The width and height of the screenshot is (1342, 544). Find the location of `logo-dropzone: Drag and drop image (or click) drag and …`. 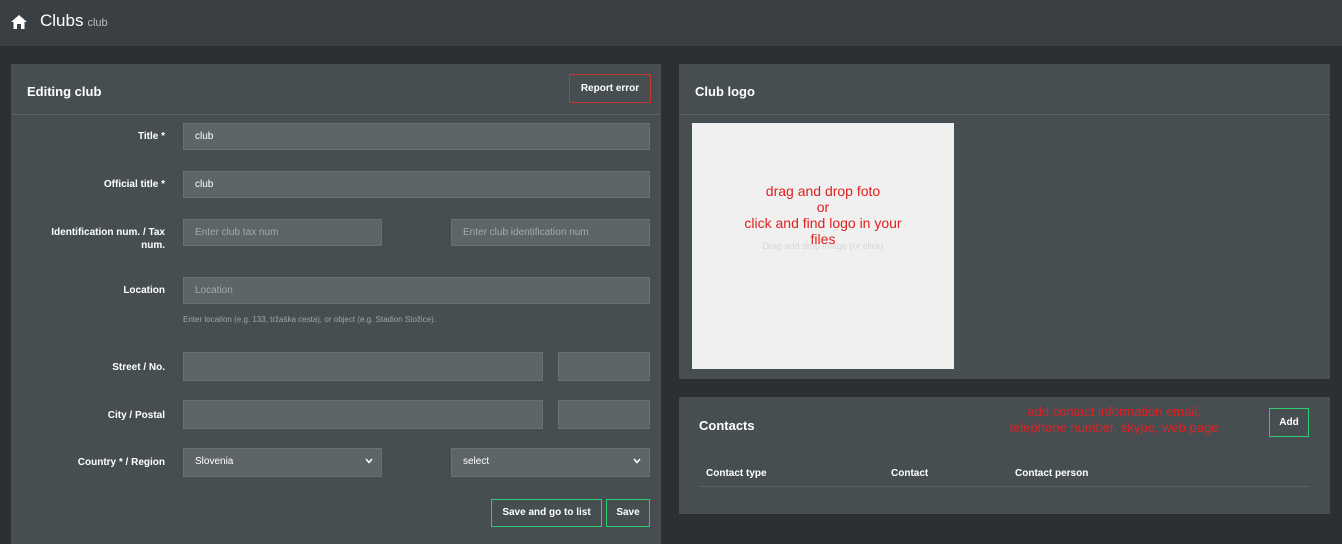

logo-dropzone: Drag and drop image (or click) drag and … is located at coordinates (823, 246).